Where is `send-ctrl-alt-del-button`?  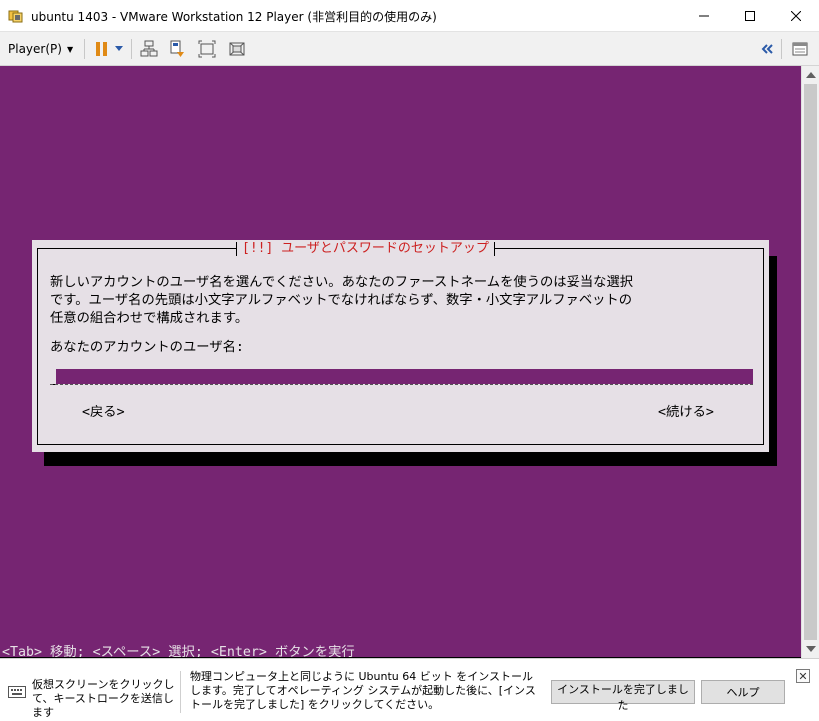
send-ctrl-alt-del-button is located at coordinates (177, 49).